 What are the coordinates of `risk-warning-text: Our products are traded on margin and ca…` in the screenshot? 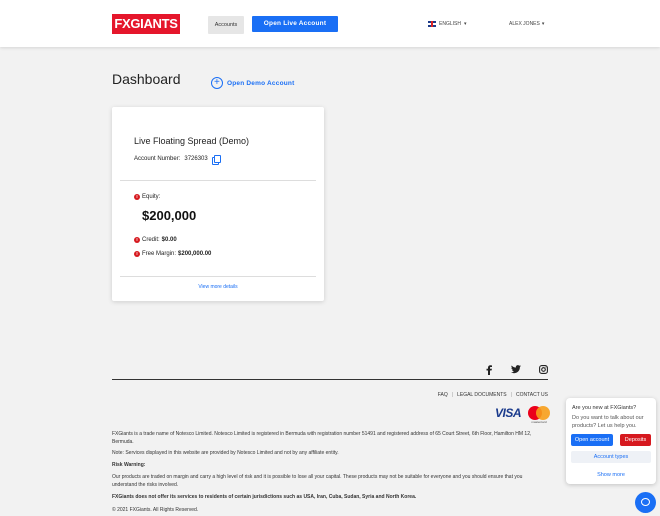 It's located at (317, 481).